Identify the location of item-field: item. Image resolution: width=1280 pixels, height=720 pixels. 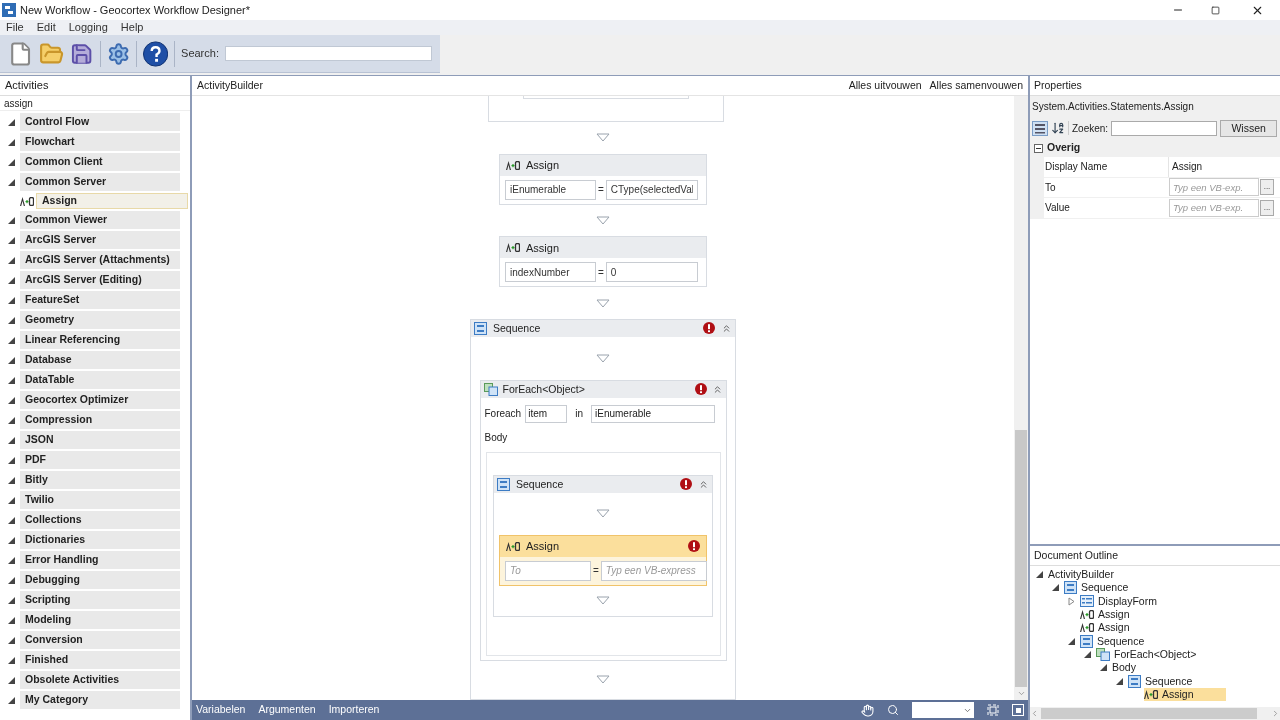
(546, 414).